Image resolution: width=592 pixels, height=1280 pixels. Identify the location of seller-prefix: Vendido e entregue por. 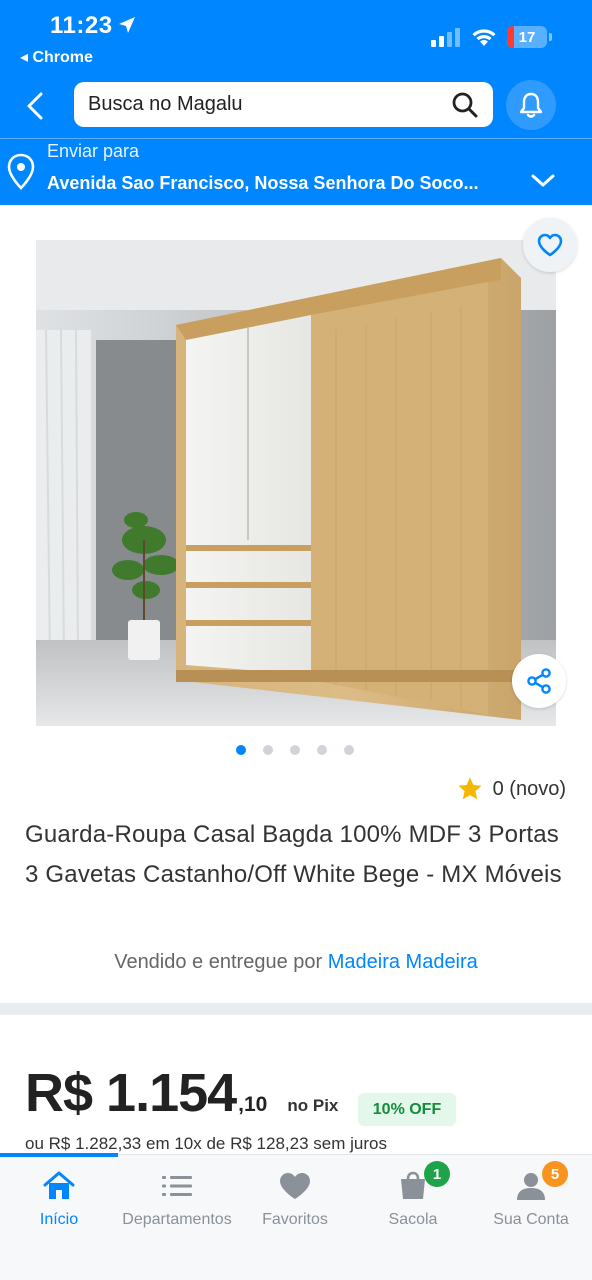
(218, 962).